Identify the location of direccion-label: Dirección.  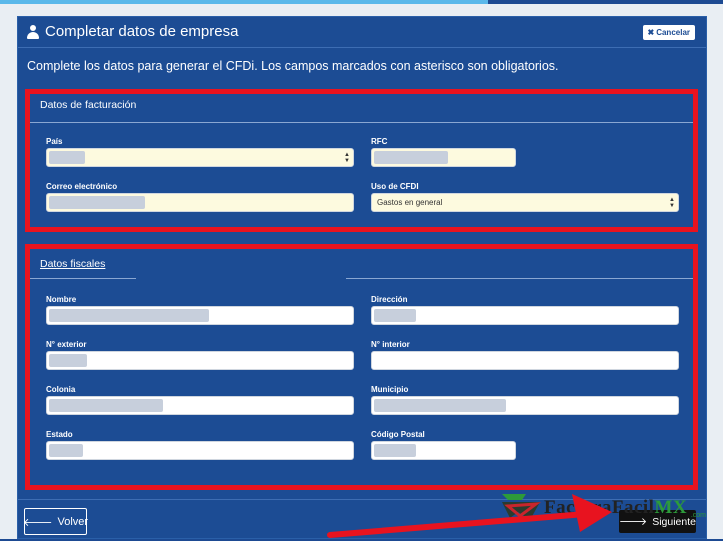
(389, 299).